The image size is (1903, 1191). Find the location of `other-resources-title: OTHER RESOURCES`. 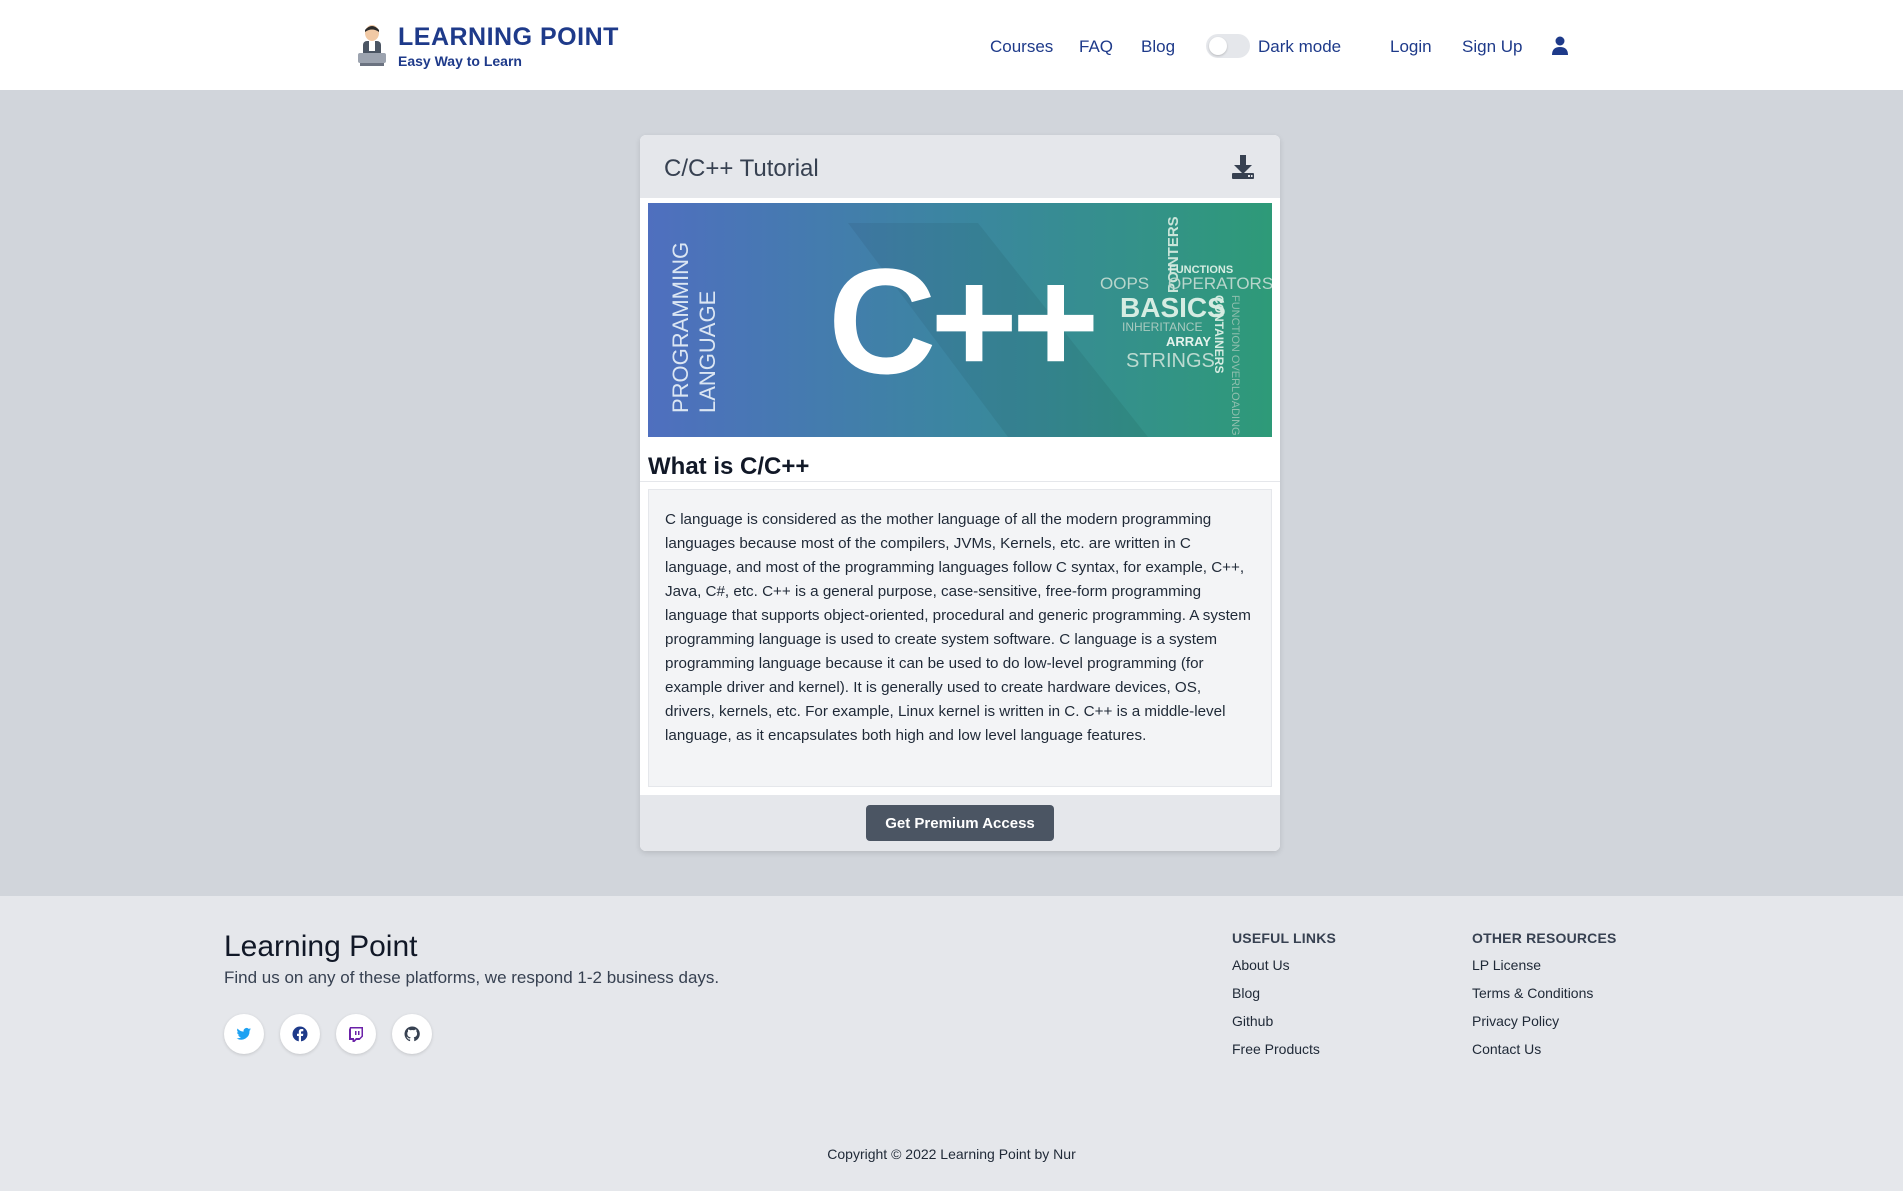

other-resources-title: OTHER RESOURCES is located at coordinates (1544, 938).